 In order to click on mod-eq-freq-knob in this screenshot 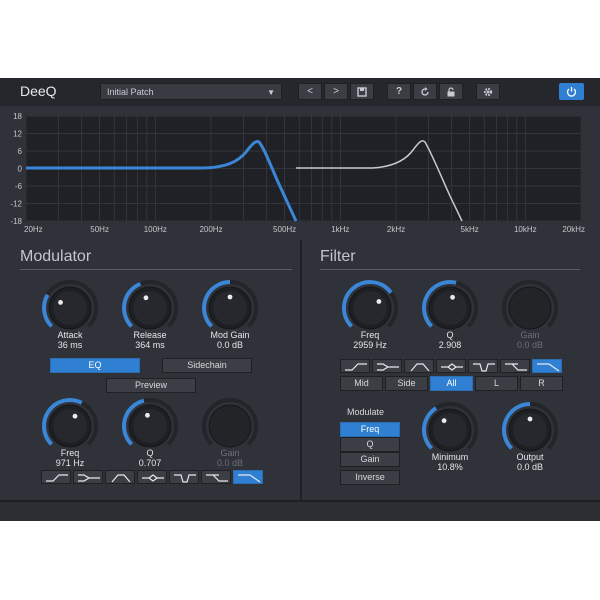, I will do `click(70, 426)`.